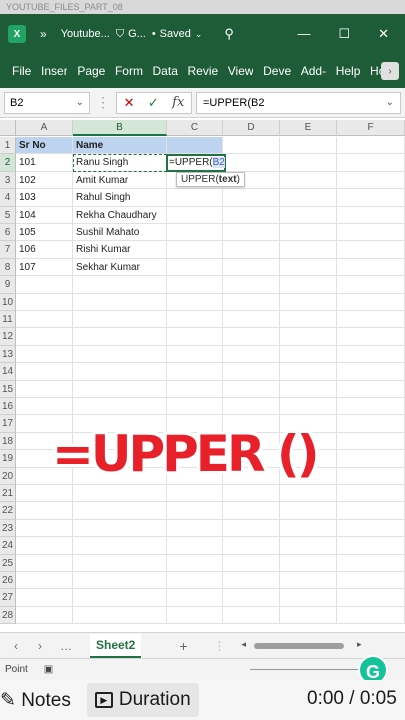 This screenshot has width=405, height=720. I want to click on formula-input: =UPPER(B2 ⌄, so click(298, 102).